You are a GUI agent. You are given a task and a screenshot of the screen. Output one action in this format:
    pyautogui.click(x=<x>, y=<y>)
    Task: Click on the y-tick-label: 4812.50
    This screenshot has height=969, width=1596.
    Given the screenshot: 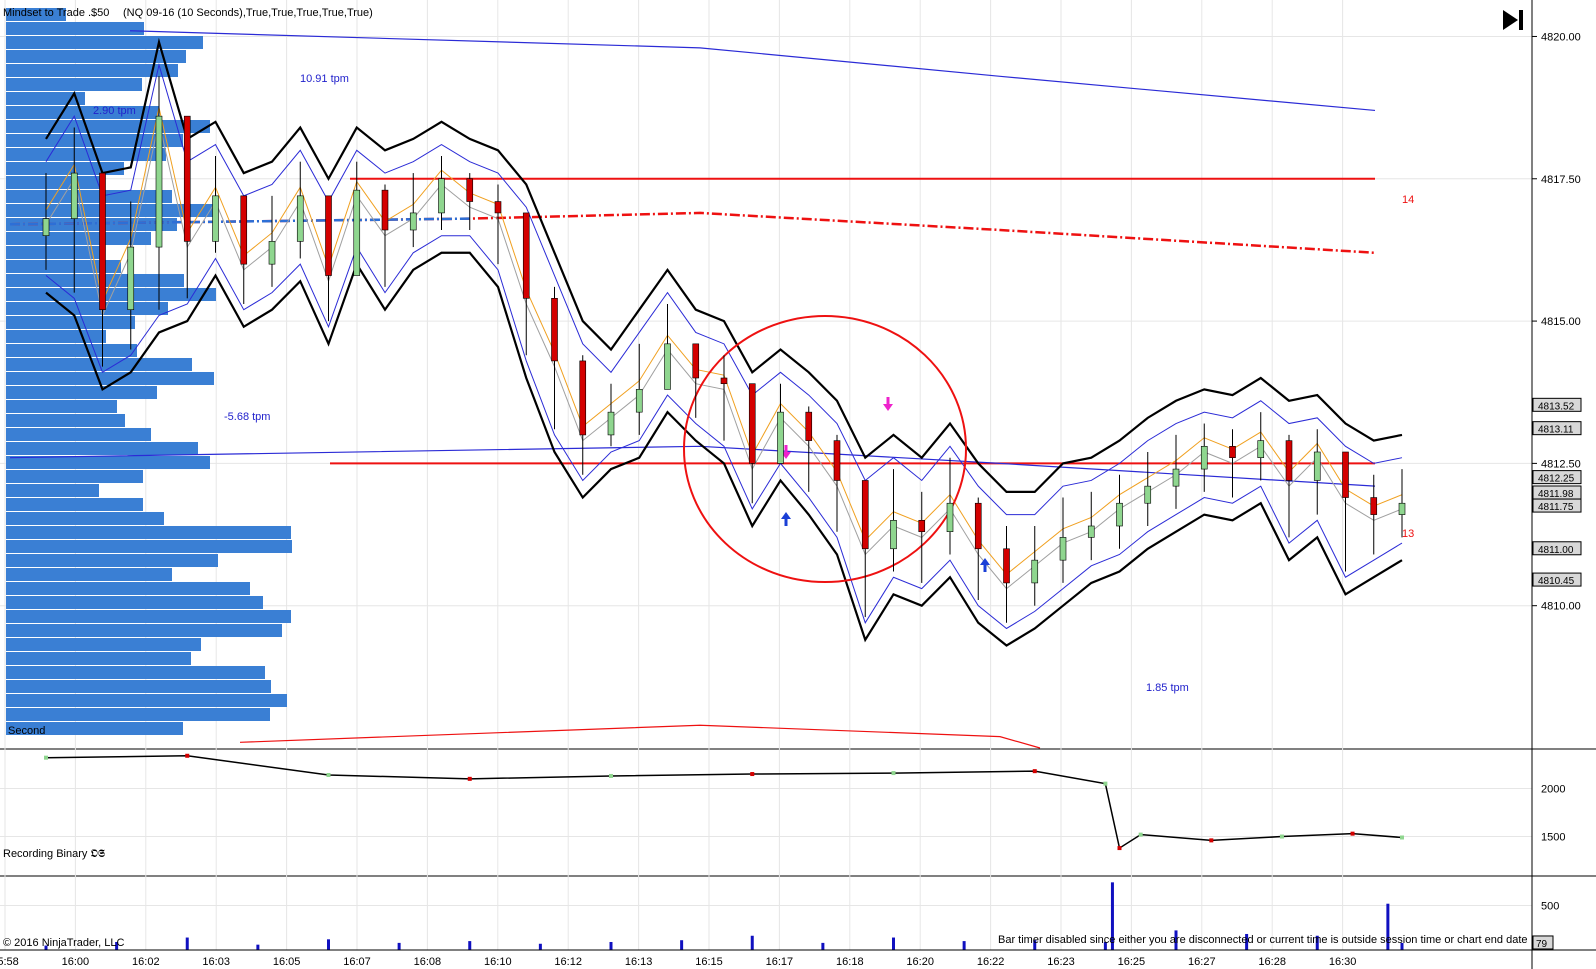 What is the action you would take?
    pyautogui.click(x=1561, y=464)
    